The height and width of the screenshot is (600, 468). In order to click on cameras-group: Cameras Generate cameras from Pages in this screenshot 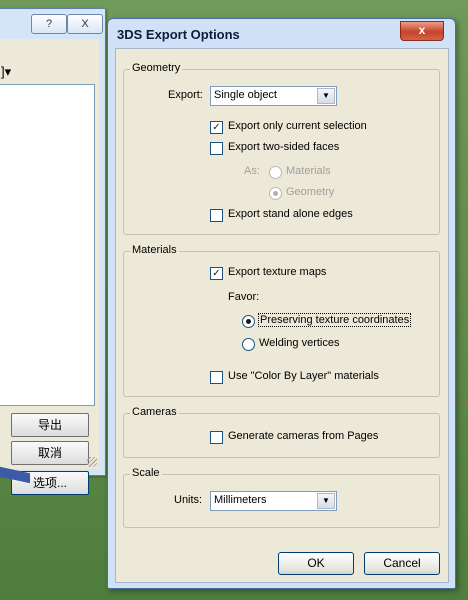, I will do `click(281, 432)`.